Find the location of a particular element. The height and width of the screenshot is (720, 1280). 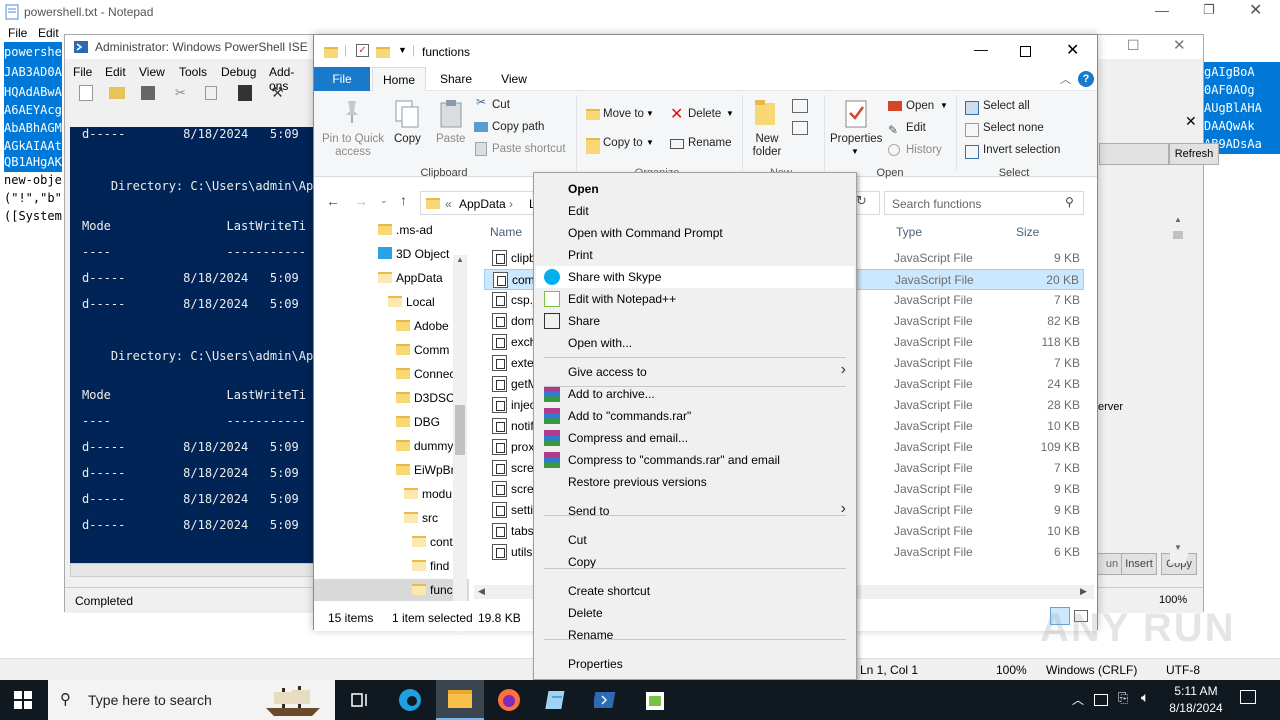

nav-item: modu is located at coordinates (428, 494).